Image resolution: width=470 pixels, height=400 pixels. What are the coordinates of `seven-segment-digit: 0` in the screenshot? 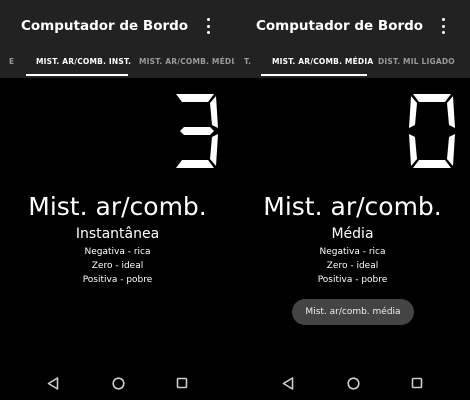 It's located at (432, 131).